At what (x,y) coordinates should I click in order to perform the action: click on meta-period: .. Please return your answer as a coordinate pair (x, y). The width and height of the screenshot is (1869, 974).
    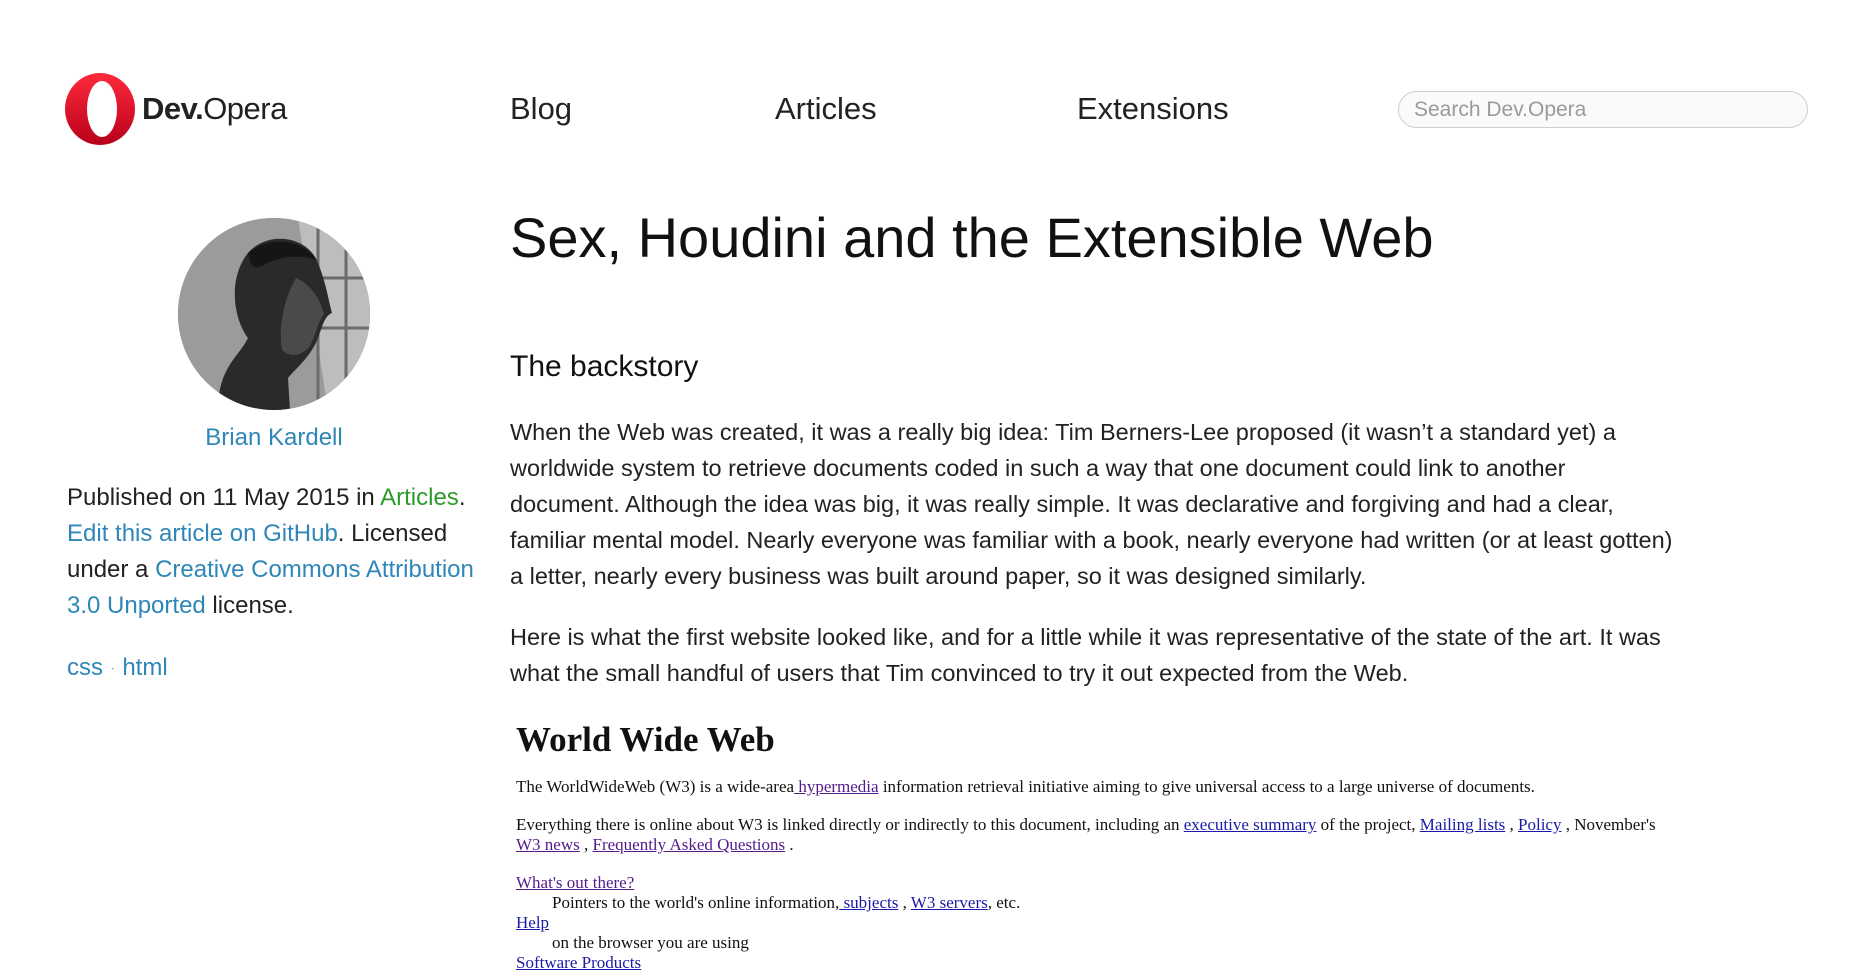
    Looking at the image, I should click on (462, 497).